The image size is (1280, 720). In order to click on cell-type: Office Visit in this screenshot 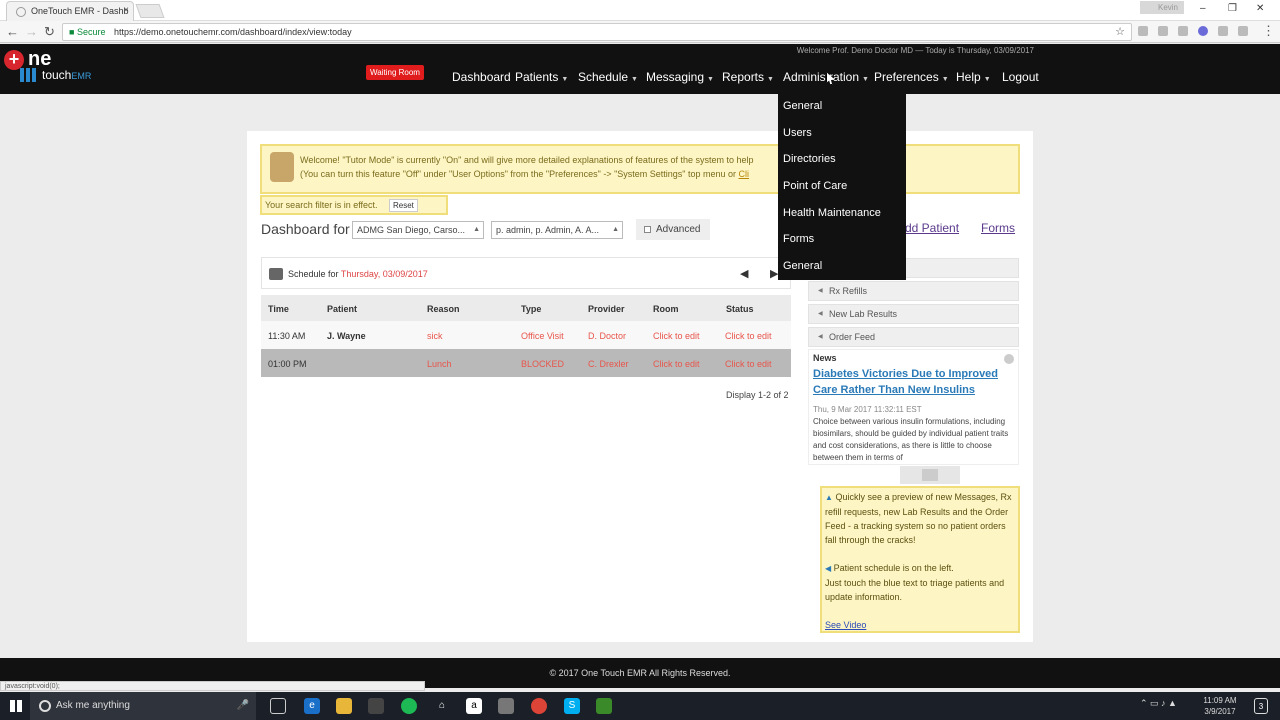, I will do `click(542, 336)`.